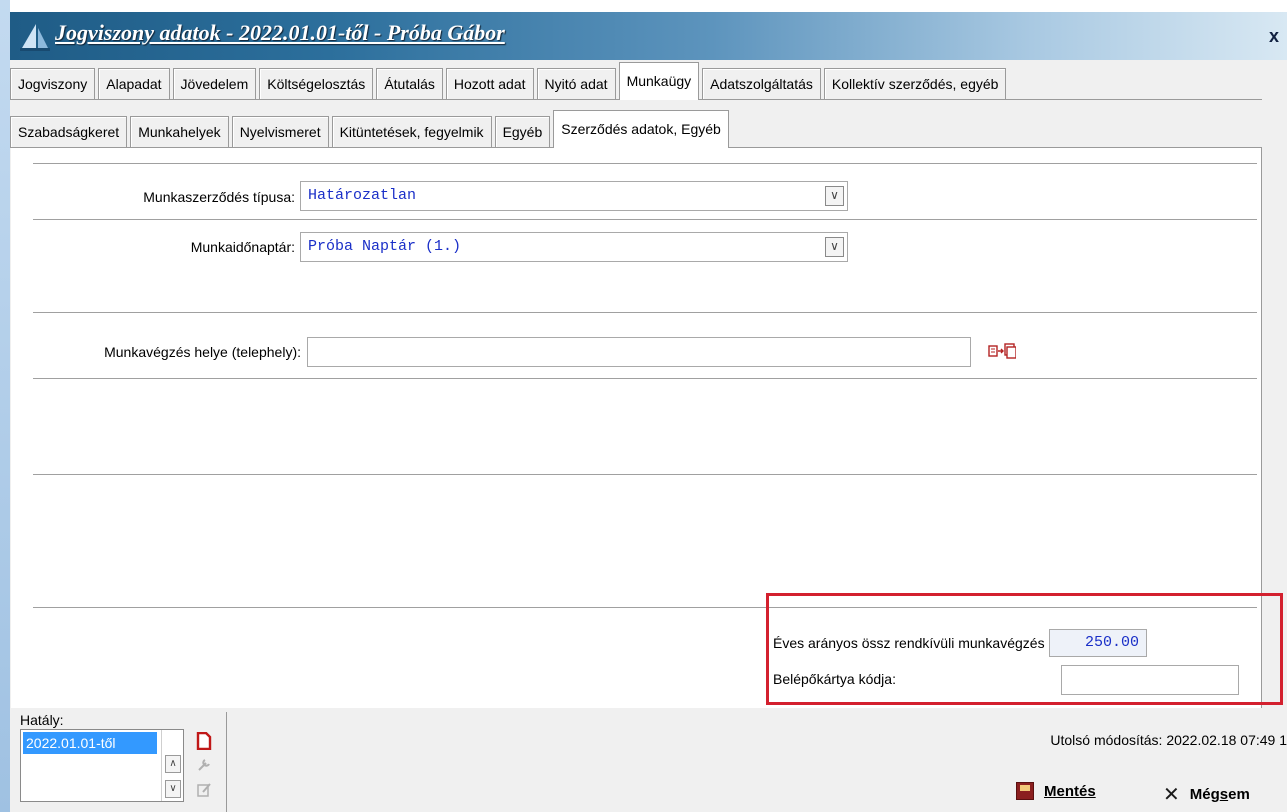 The height and width of the screenshot is (812, 1287). I want to click on subtab-munkahelyek: Munkahelyek, so click(179, 132).